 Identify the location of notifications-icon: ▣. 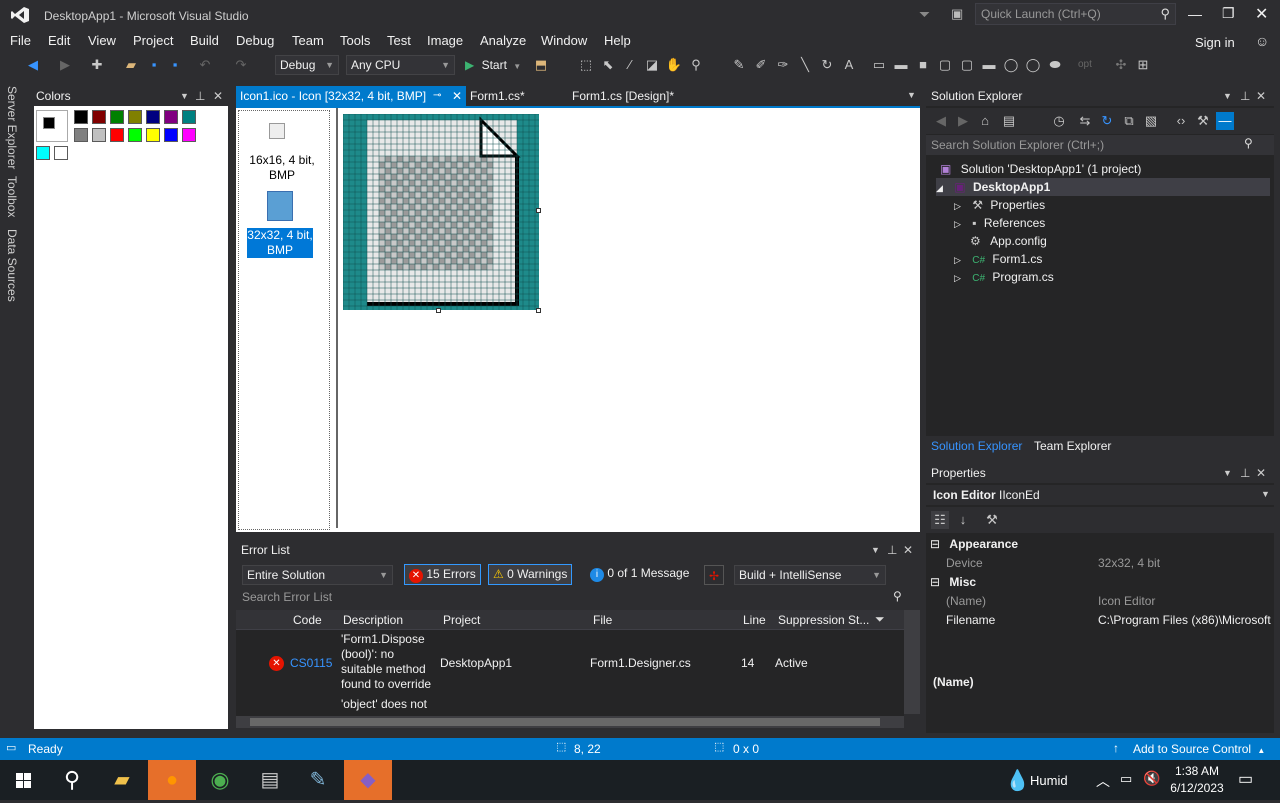
(957, 14).